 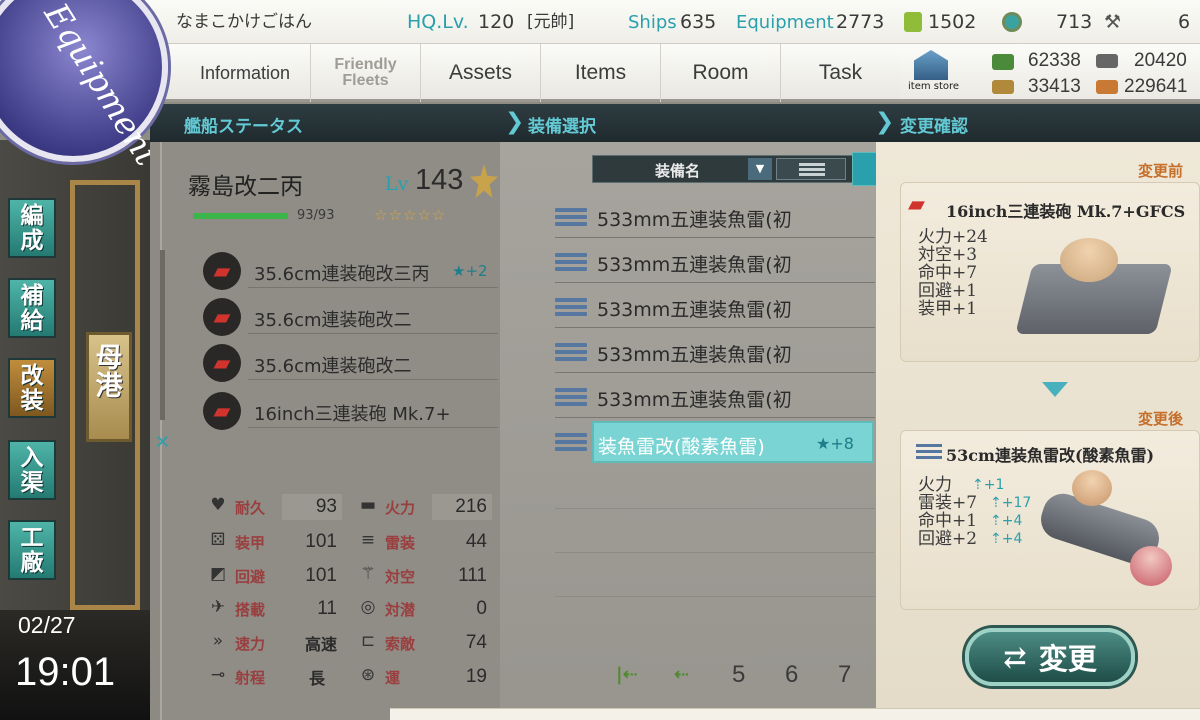 What do you see at coordinates (953, 237) in the screenshot?
I see `before-stat: 火力+24` at bounding box center [953, 237].